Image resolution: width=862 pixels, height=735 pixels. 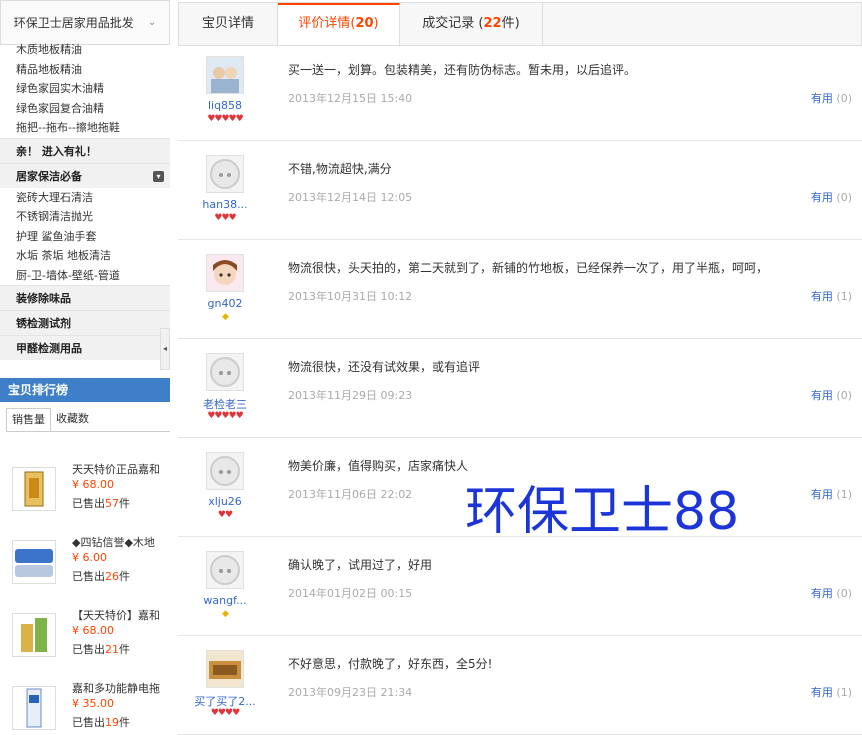 I want to click on category-link: 木质地板精油, so click(x=85, y=50).